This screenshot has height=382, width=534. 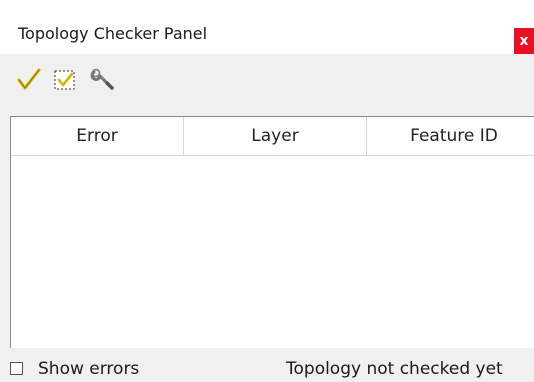 What do you see at coordinates (267, 369) in the screenshot?
I see `status-bar: Show errors Topology not checked yet` at bounding box center [267, 369].